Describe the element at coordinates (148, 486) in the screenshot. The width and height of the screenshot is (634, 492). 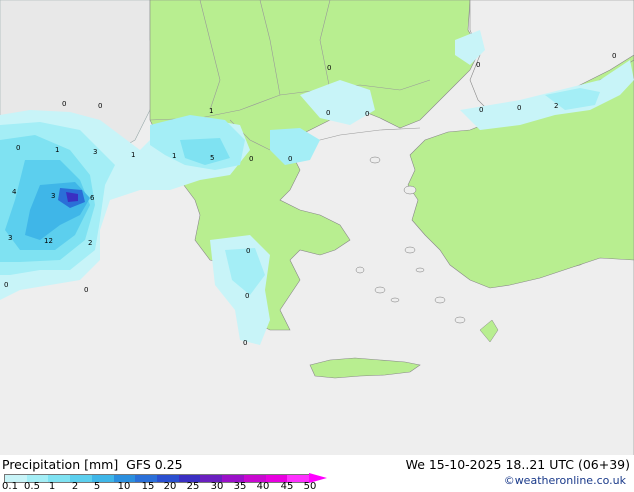
I see `legend-label: 15` at that location.